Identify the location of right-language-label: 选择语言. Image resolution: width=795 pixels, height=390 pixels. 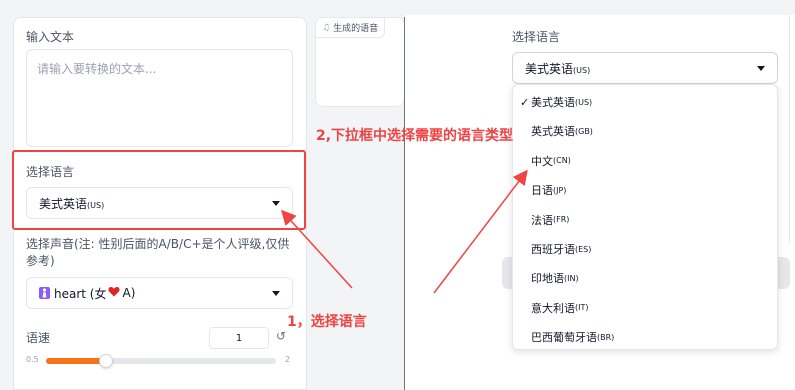
(536, 37).